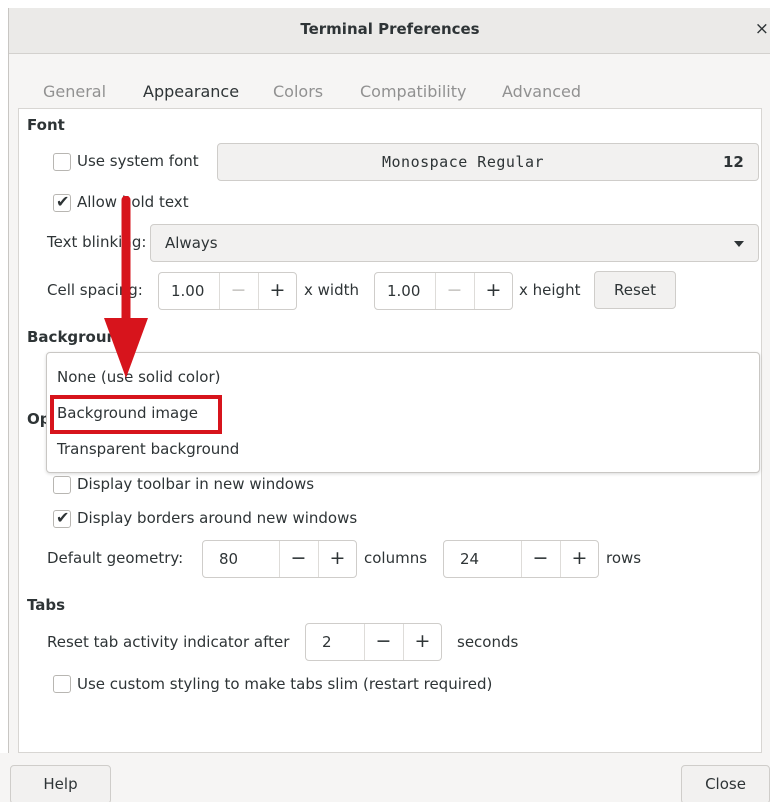 The image size is (770, 802). Describe the element at coordinates (188, 291) in the screenshot. I see `cell-width-value: 1.00` at that location.